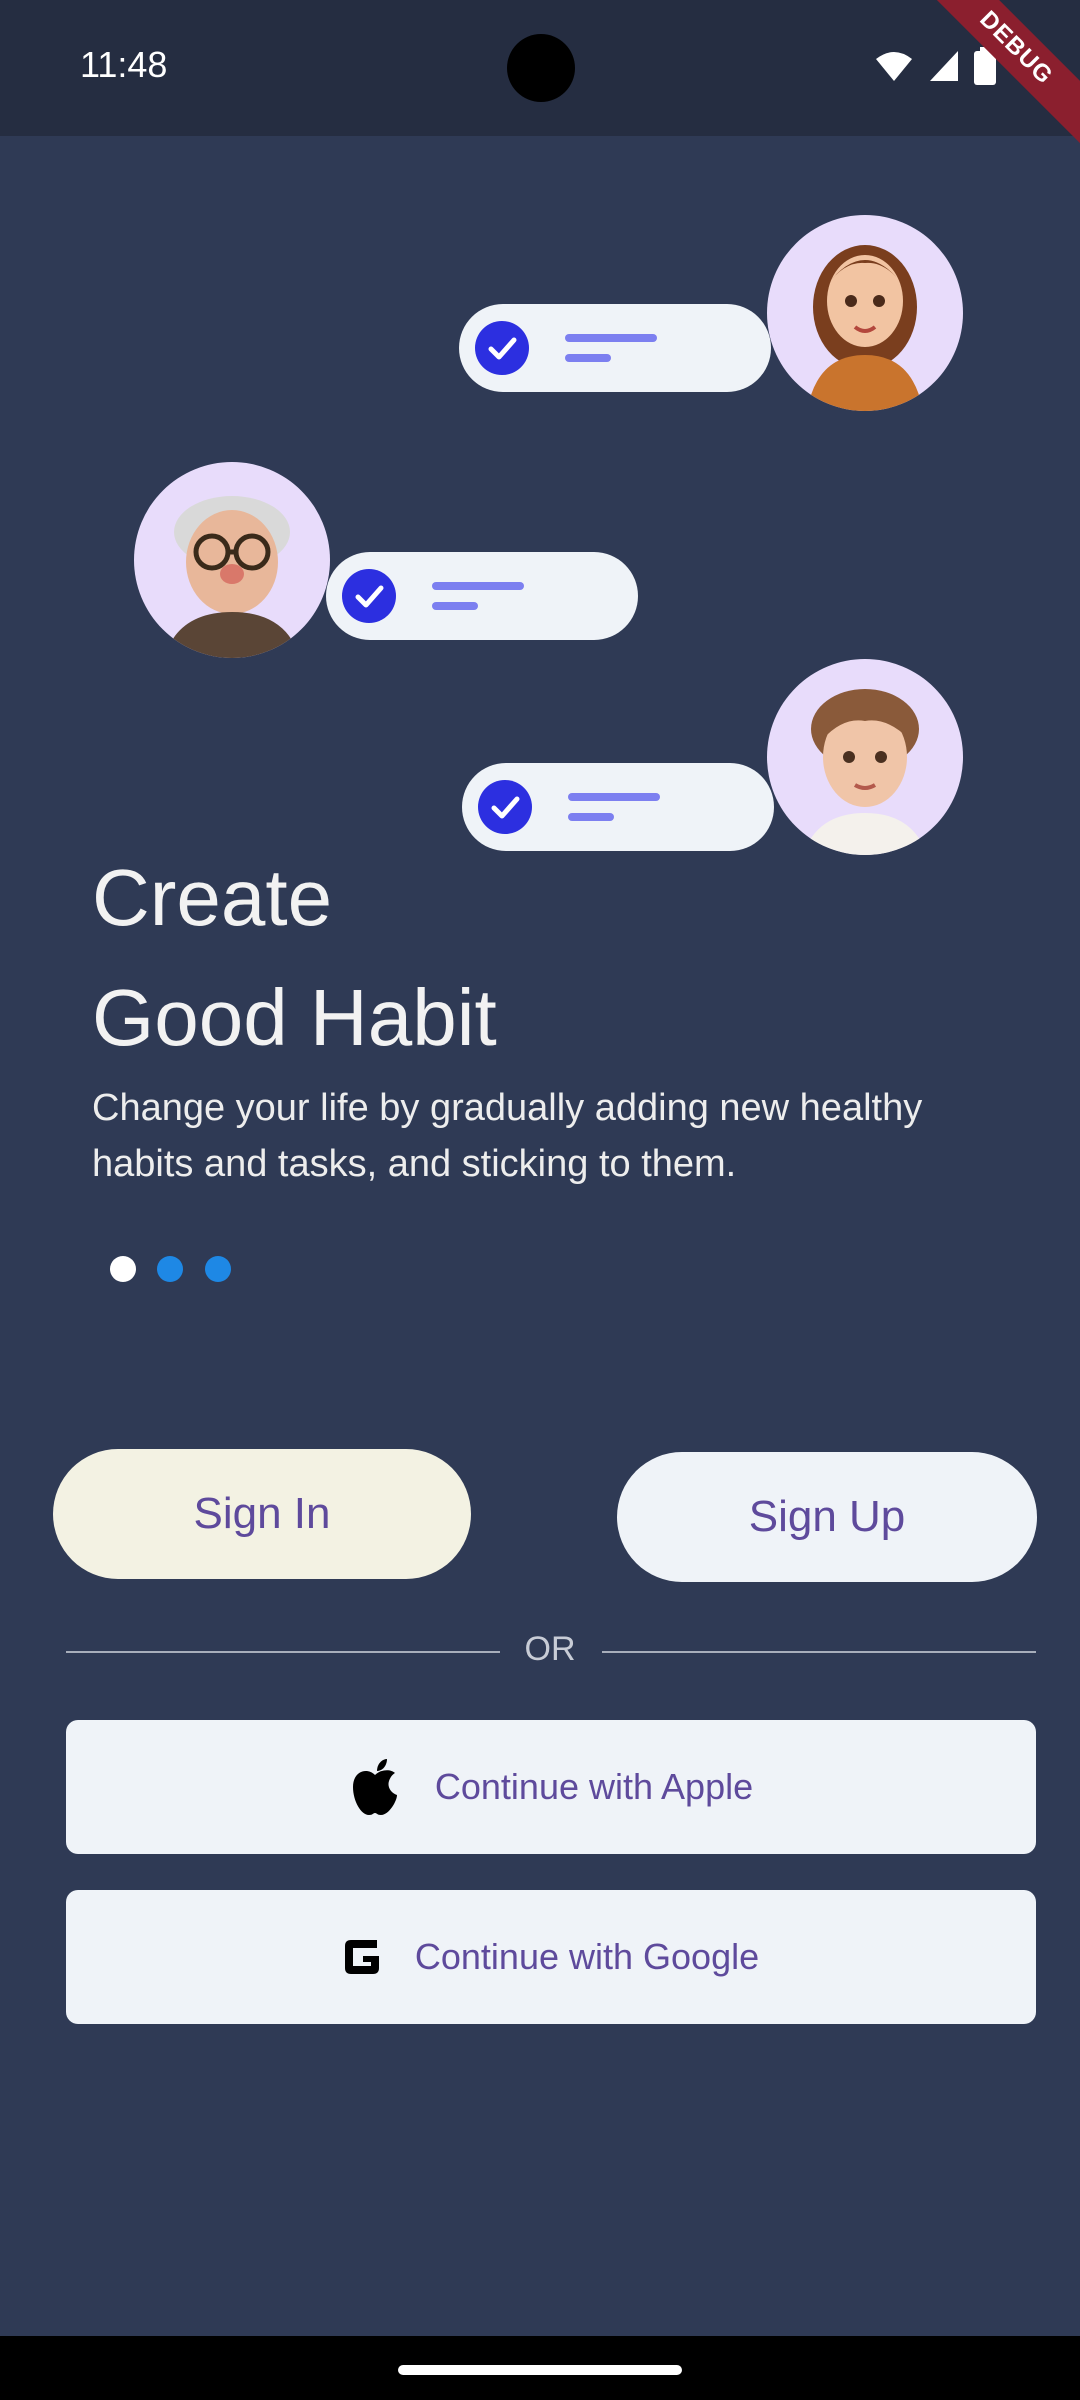 The image size is (1080, 2400). What do you see at coordinates (283, 1652) in the screenshot?
I see `divider-left` at bounding box center [283, 1652].